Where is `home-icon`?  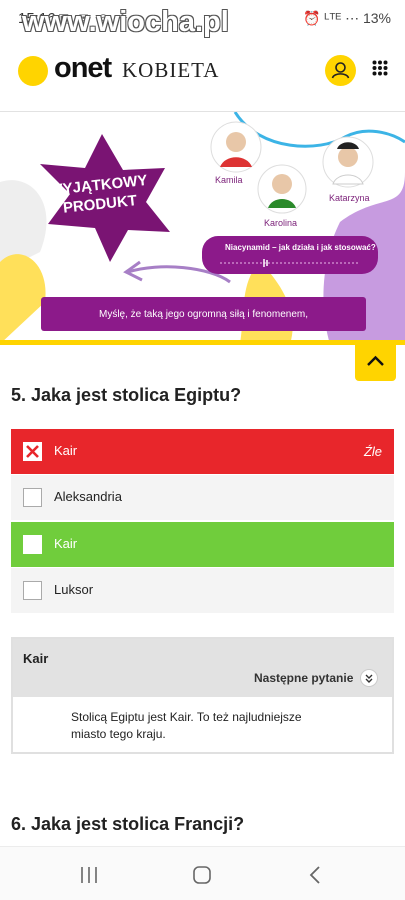
home-icon is located at coordinates (202, 875).